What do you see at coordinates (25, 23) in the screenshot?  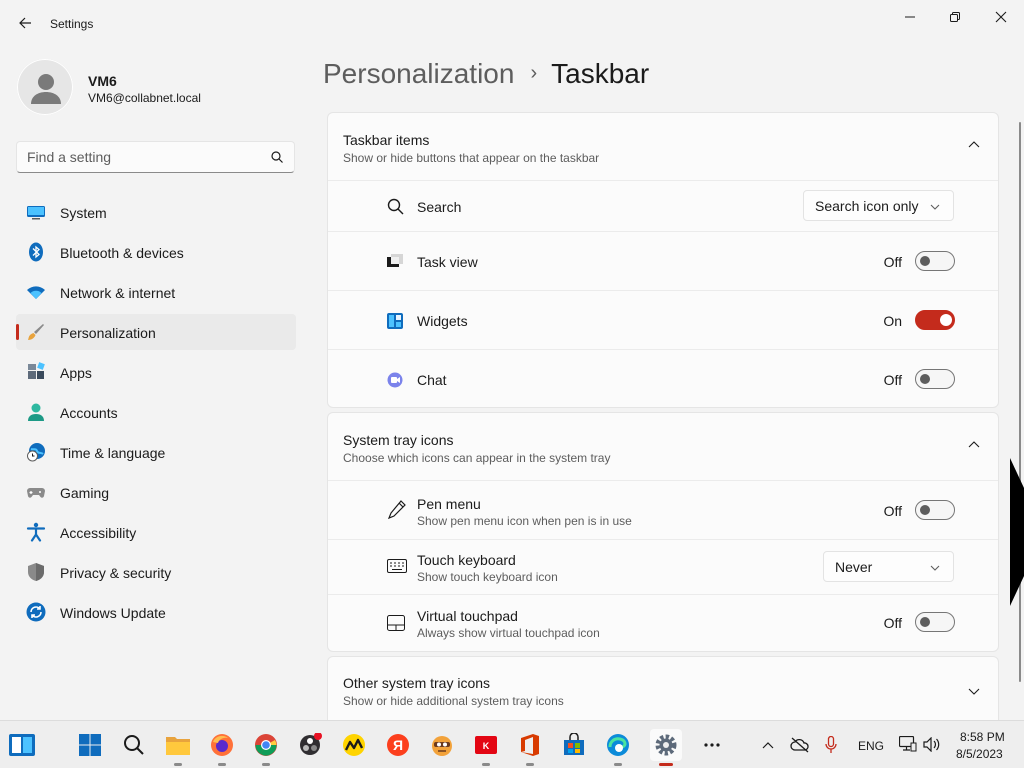 I see `back-button` at bounding box center [25, 23].